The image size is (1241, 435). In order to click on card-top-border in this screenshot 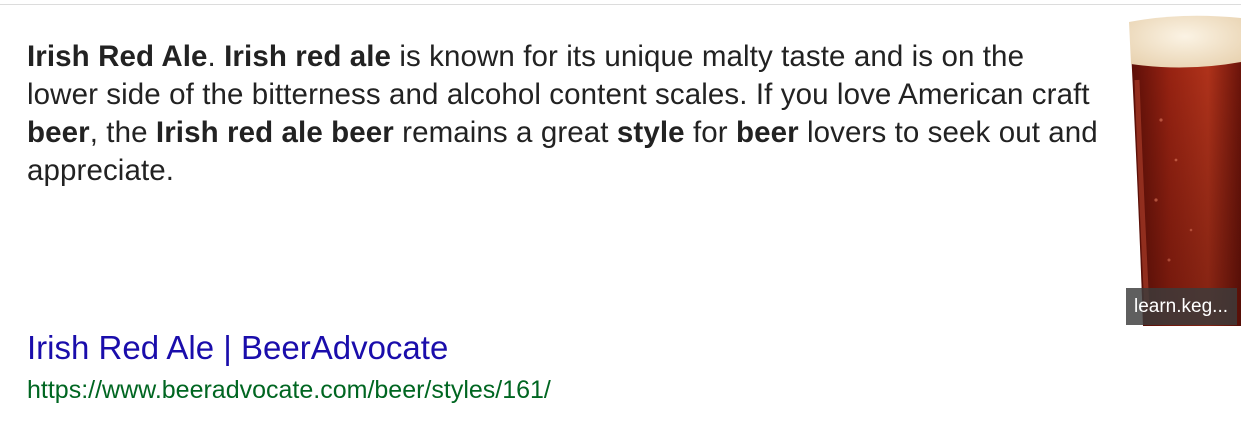, I will do `click(620, 4)`.